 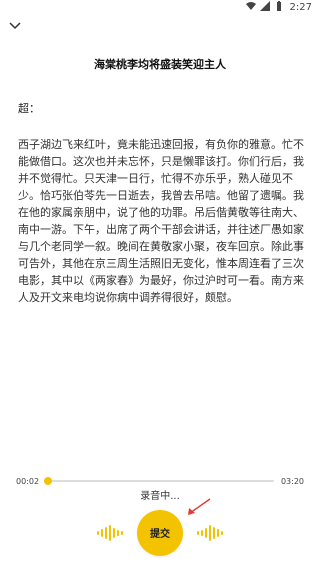 What do you see at coordinates (15, 26) in the screenshot?
I see `chevron-down-icon` at bounding box center [15, 26].